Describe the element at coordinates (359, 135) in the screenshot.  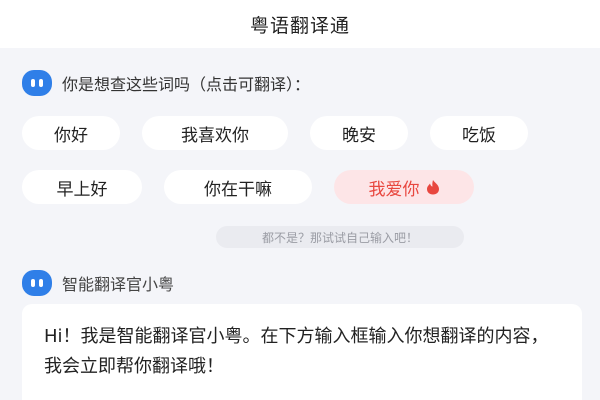
I see `phrase-chip-label: 晚安` at that location.